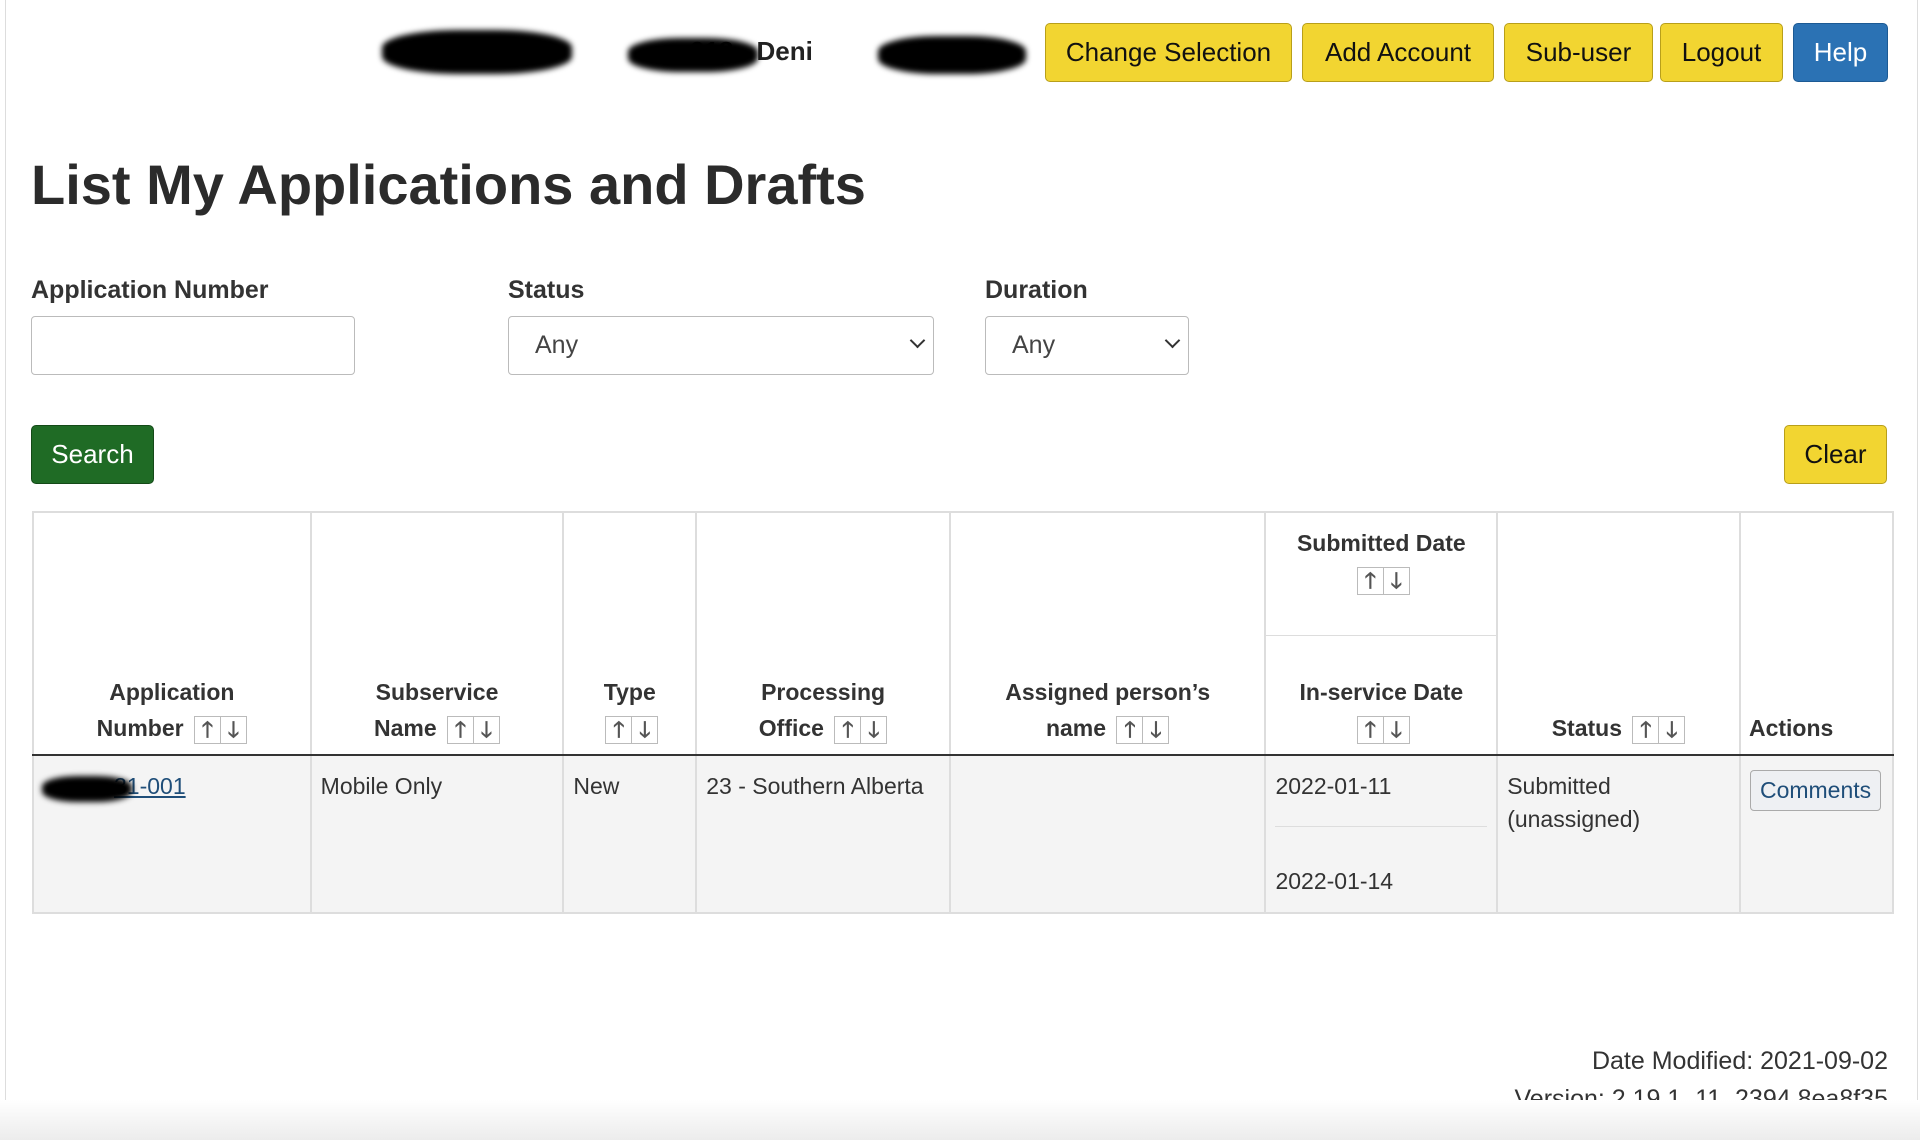 This screenshot has height=1140, width=1920. I want to click on header-label: Actions, so click(1791, 728).